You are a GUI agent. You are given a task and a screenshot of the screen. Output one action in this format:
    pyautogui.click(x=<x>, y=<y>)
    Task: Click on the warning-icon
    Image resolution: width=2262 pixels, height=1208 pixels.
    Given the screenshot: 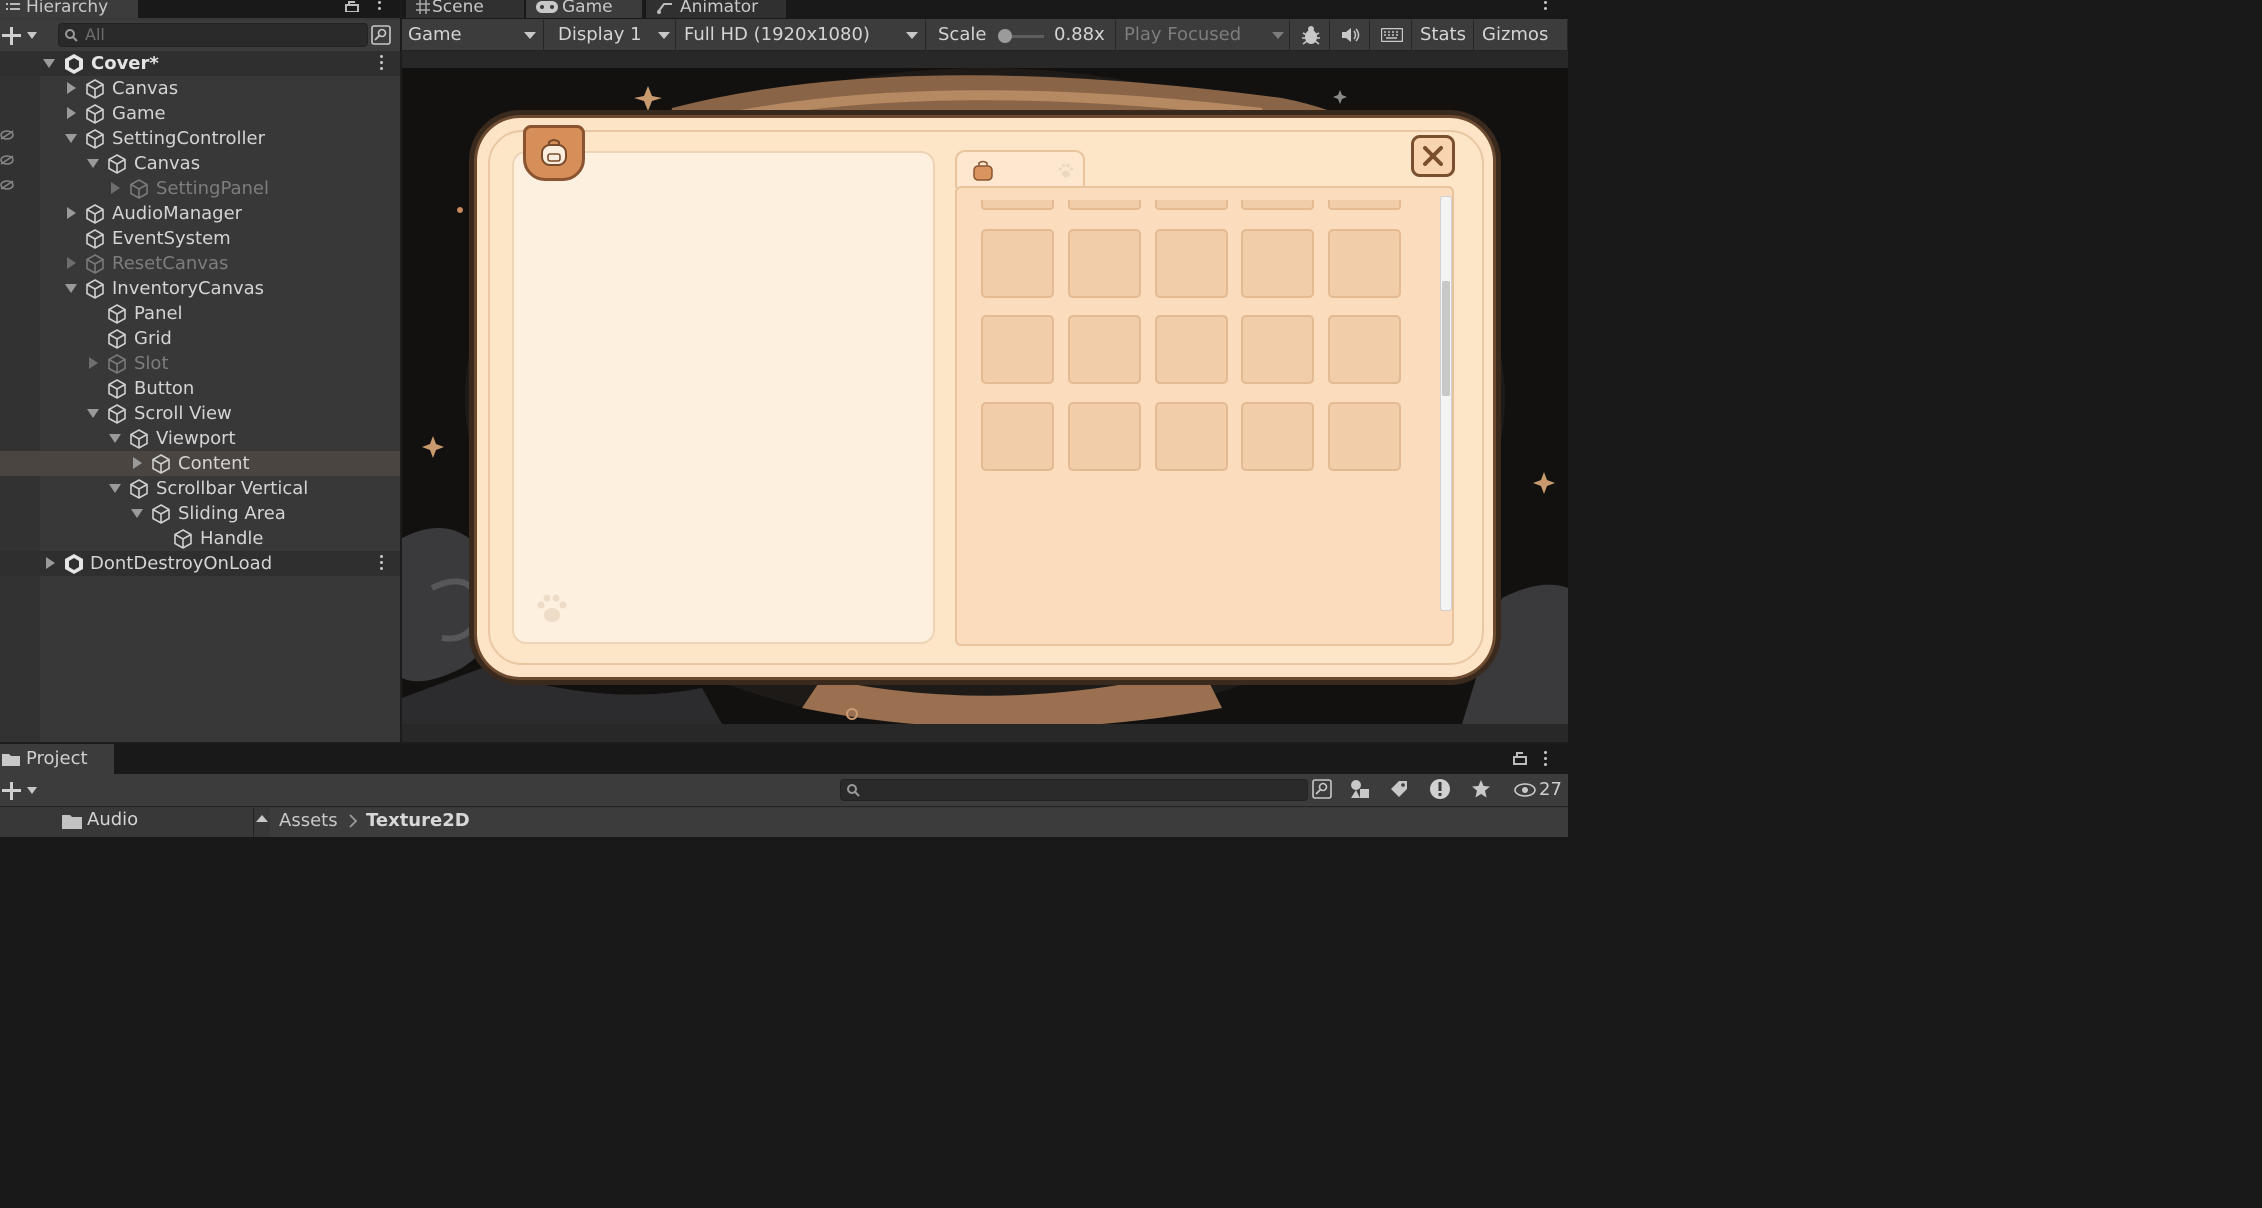 What is the action you would take?
    pyautogui.click(x=1440, y=789)
    